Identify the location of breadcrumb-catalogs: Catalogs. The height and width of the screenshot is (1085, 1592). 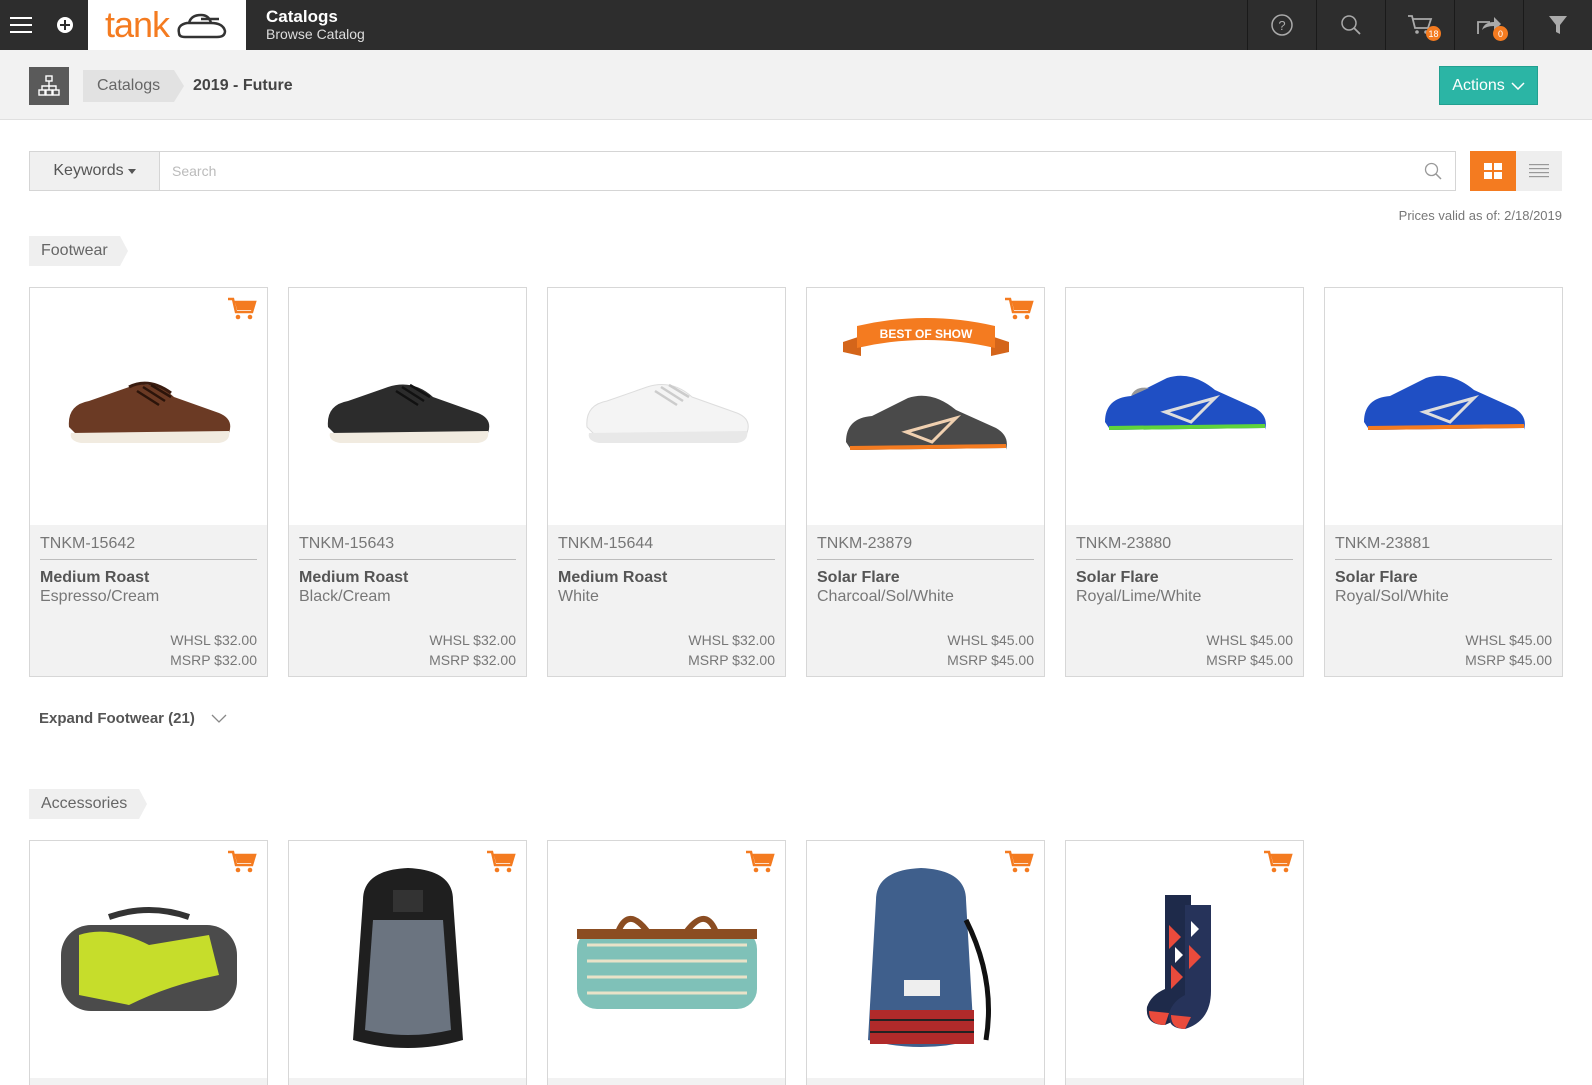
(134, 86).